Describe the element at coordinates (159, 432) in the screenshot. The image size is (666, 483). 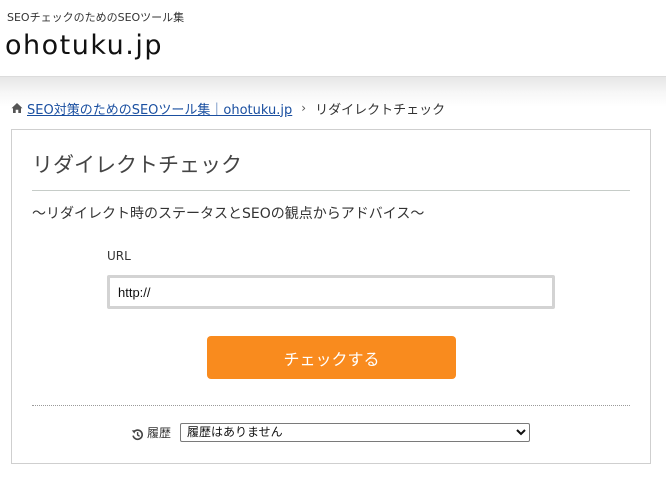
I see `history-label: 履歴` at that location.